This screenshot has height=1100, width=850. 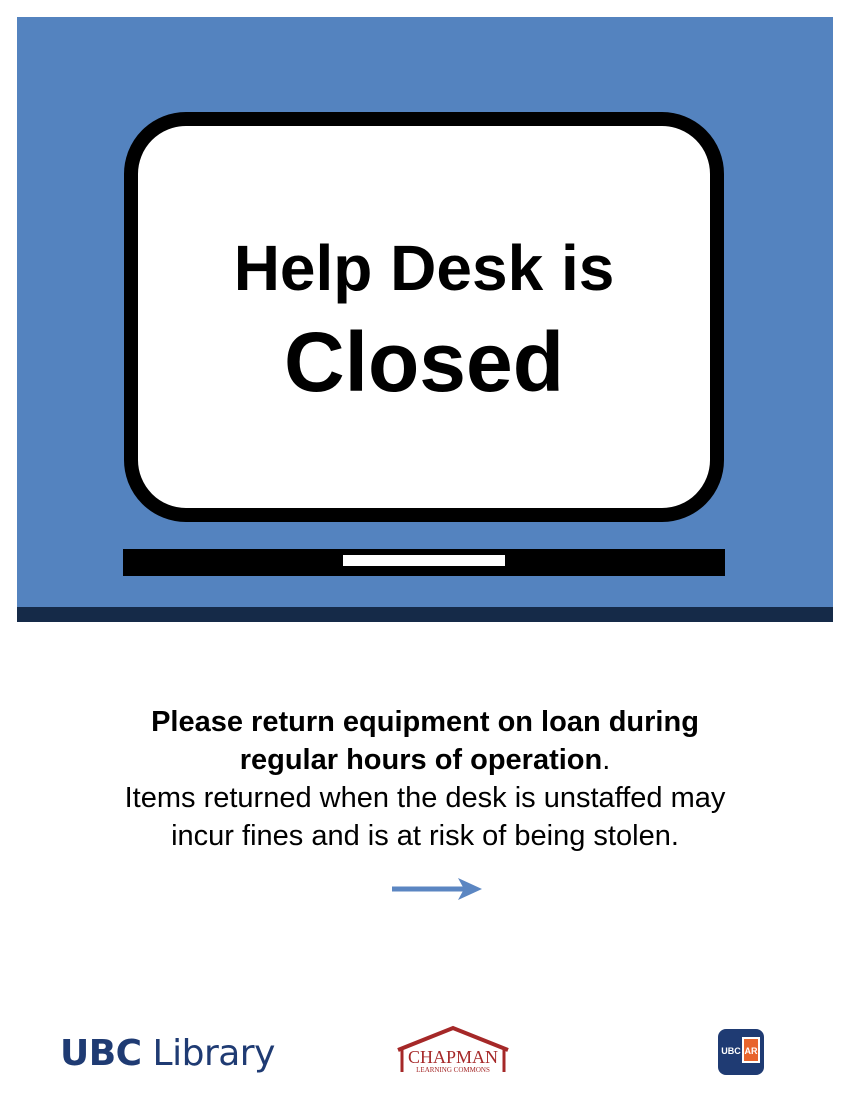 I want to click on monitor-stand, so click(x=424, y=562).